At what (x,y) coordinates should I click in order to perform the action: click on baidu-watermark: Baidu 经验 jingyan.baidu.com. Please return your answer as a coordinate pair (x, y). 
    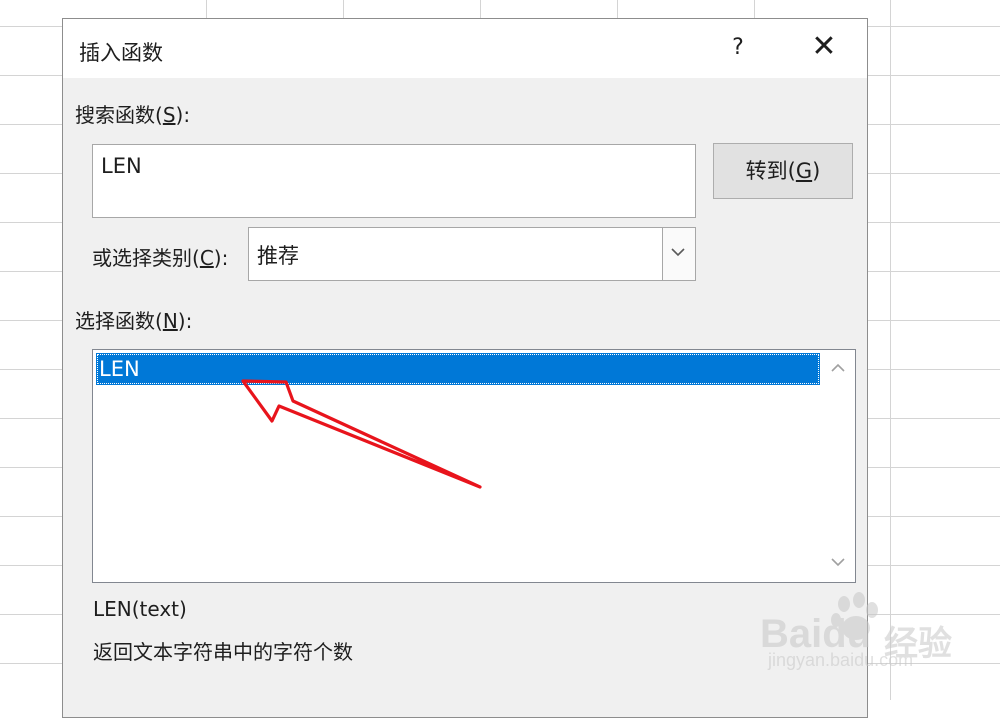
    Looking at the image, I should click on (870, 635).